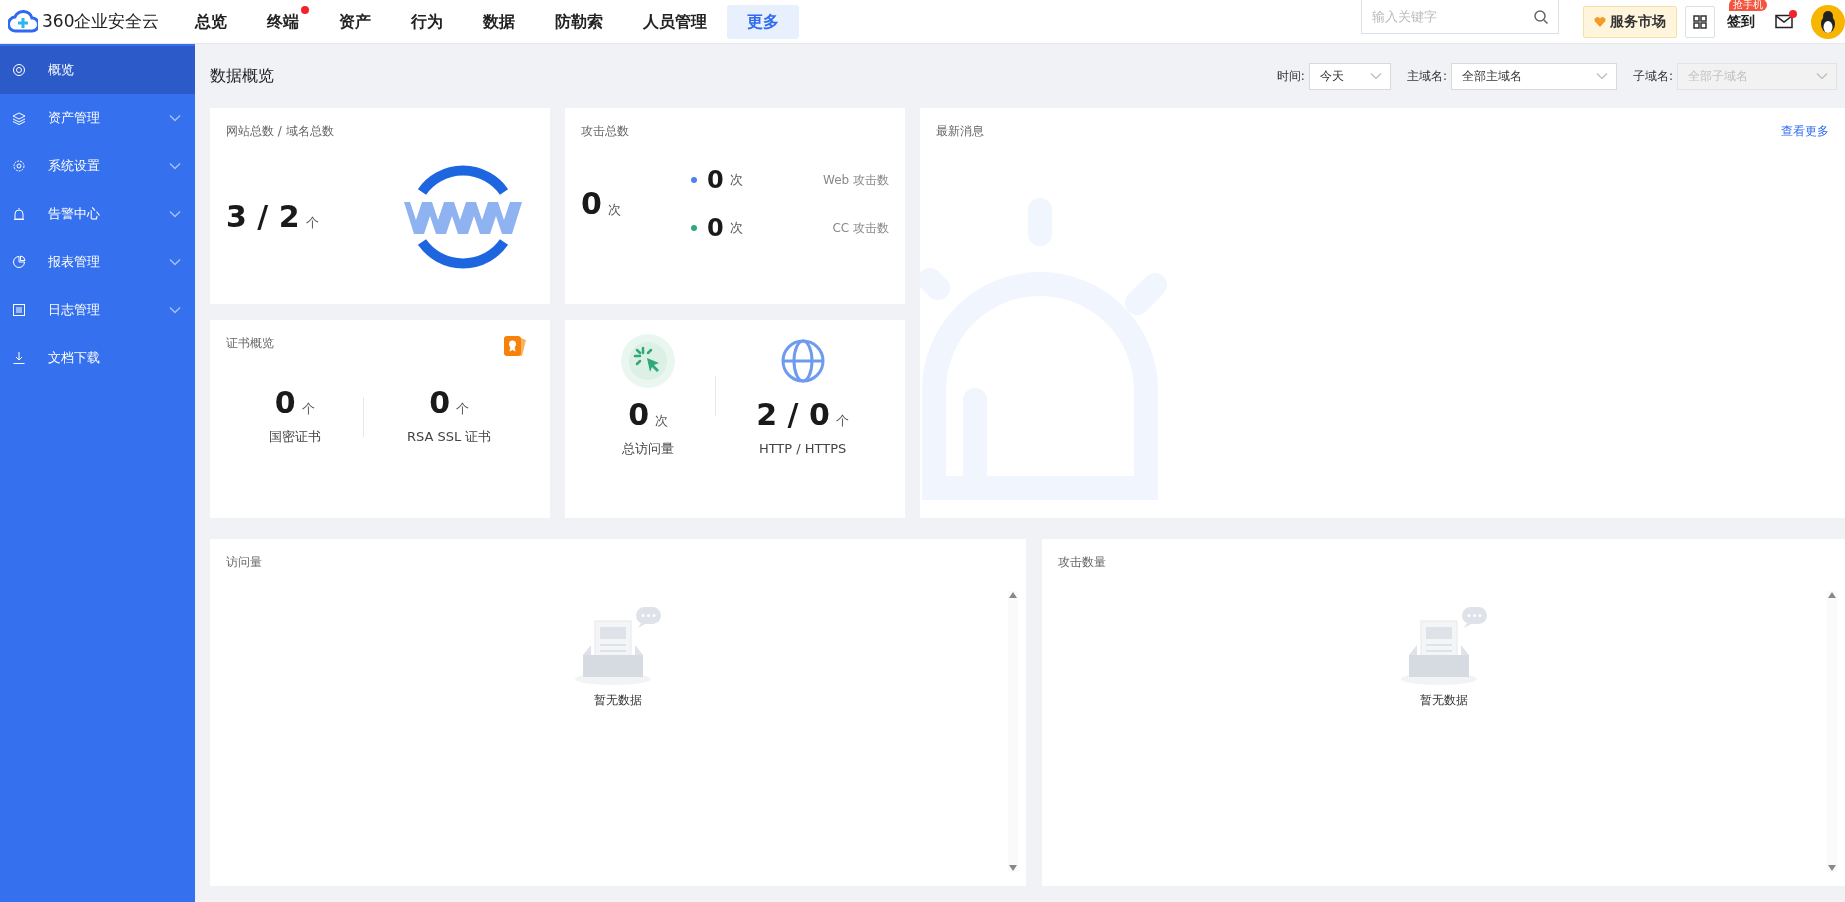  What do you see at coordinates (23, 21) in the screenshot?
I see `cloud-plus-logo-icon` at bounding box center [23, 21].